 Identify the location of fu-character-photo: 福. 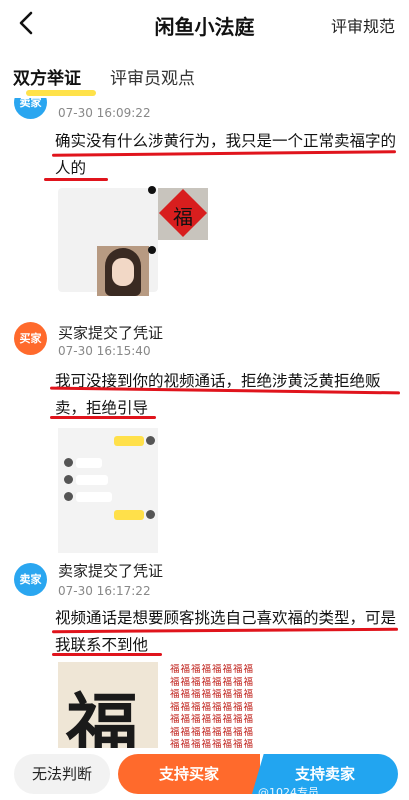
(183, 214).